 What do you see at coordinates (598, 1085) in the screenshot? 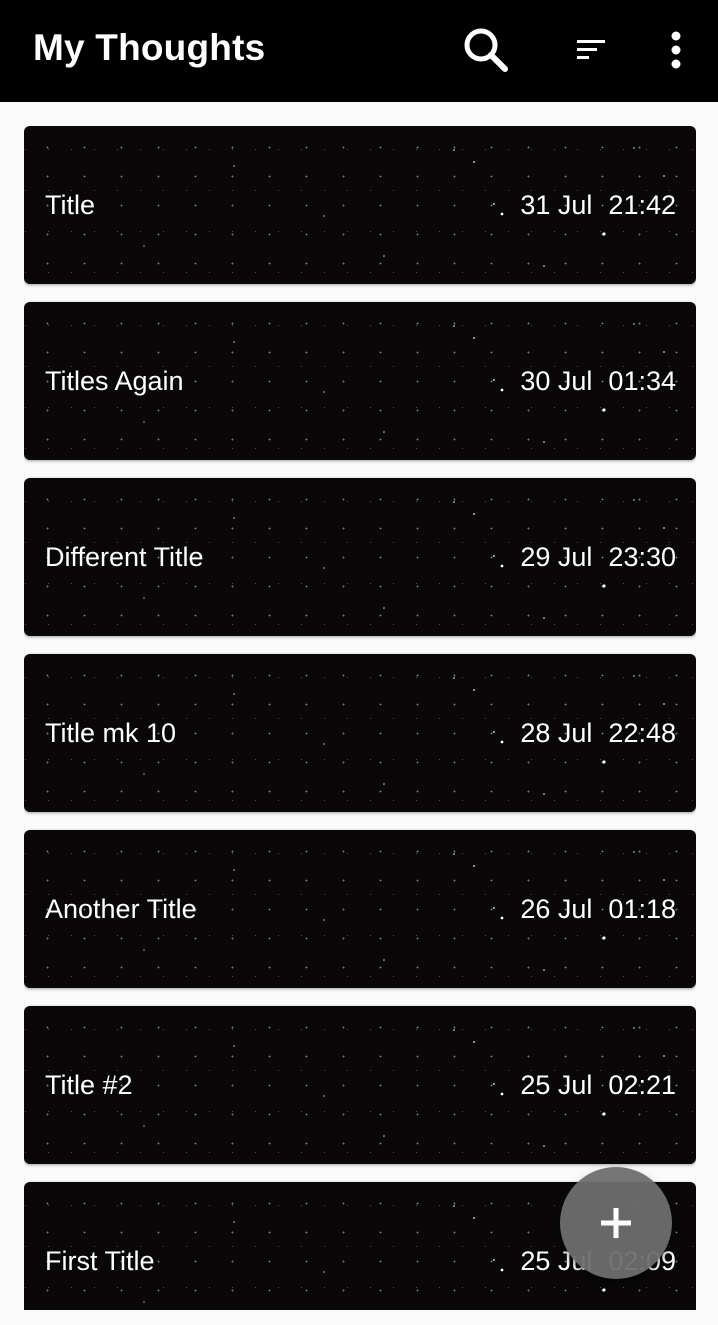
I see `note-timestamp: 25 Jul 02:21` at bounding box center [598, 1085].